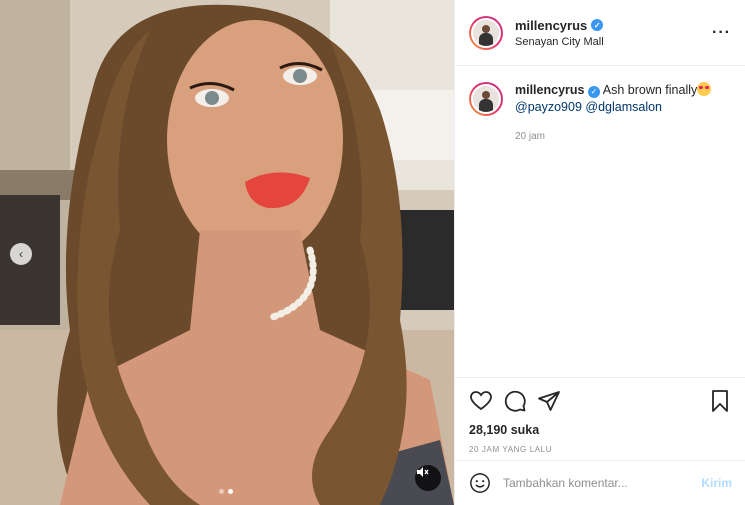 The height and width of the screenshot is (505, 745). What do you see at coordinates (549, 401) in the screenshot?
I see `paper-plane-icon` at bounding box center [549, 401].